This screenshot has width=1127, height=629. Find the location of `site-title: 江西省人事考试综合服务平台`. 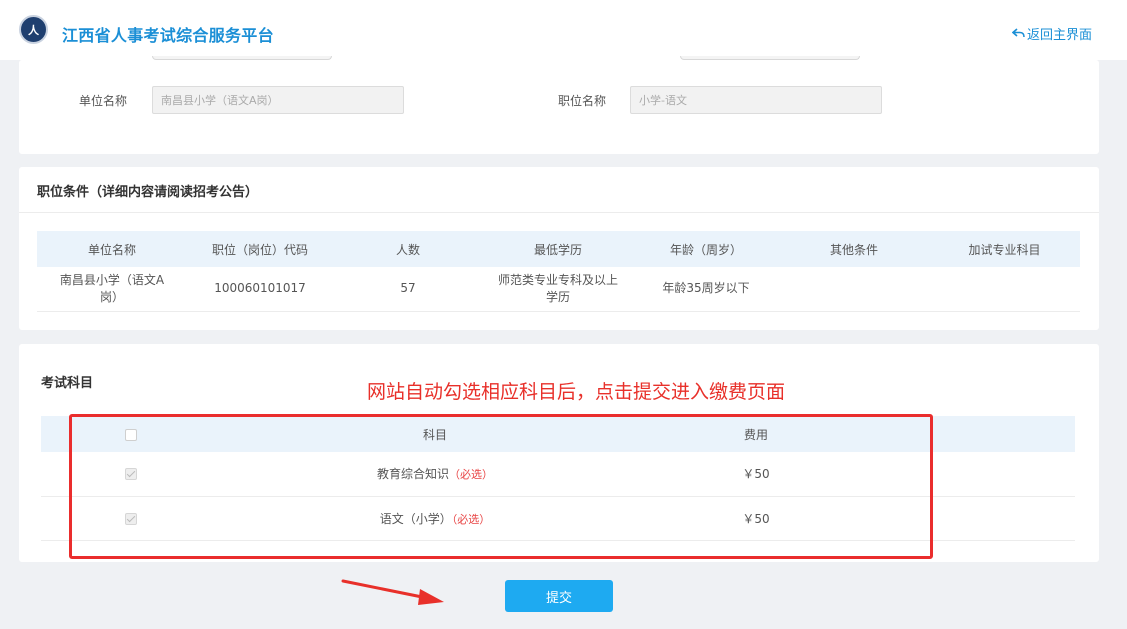

site-title: 江西省人事考试综合服务平台 is located at coordinates (168, 35).